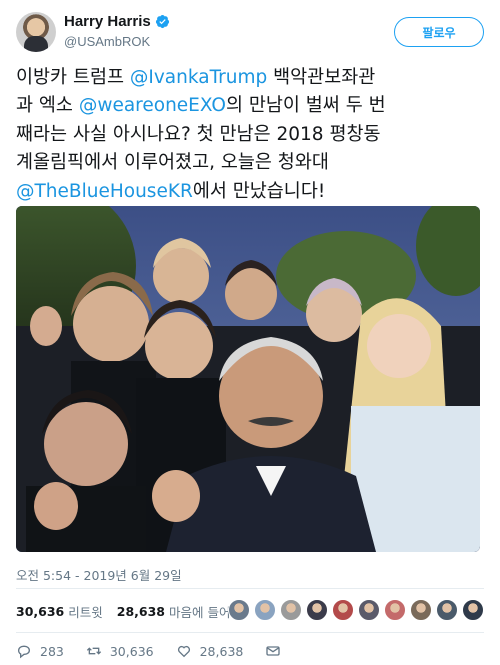 The image size is (500, 665). I want to click on retweets-label: 리트윗, so click(85, 611).